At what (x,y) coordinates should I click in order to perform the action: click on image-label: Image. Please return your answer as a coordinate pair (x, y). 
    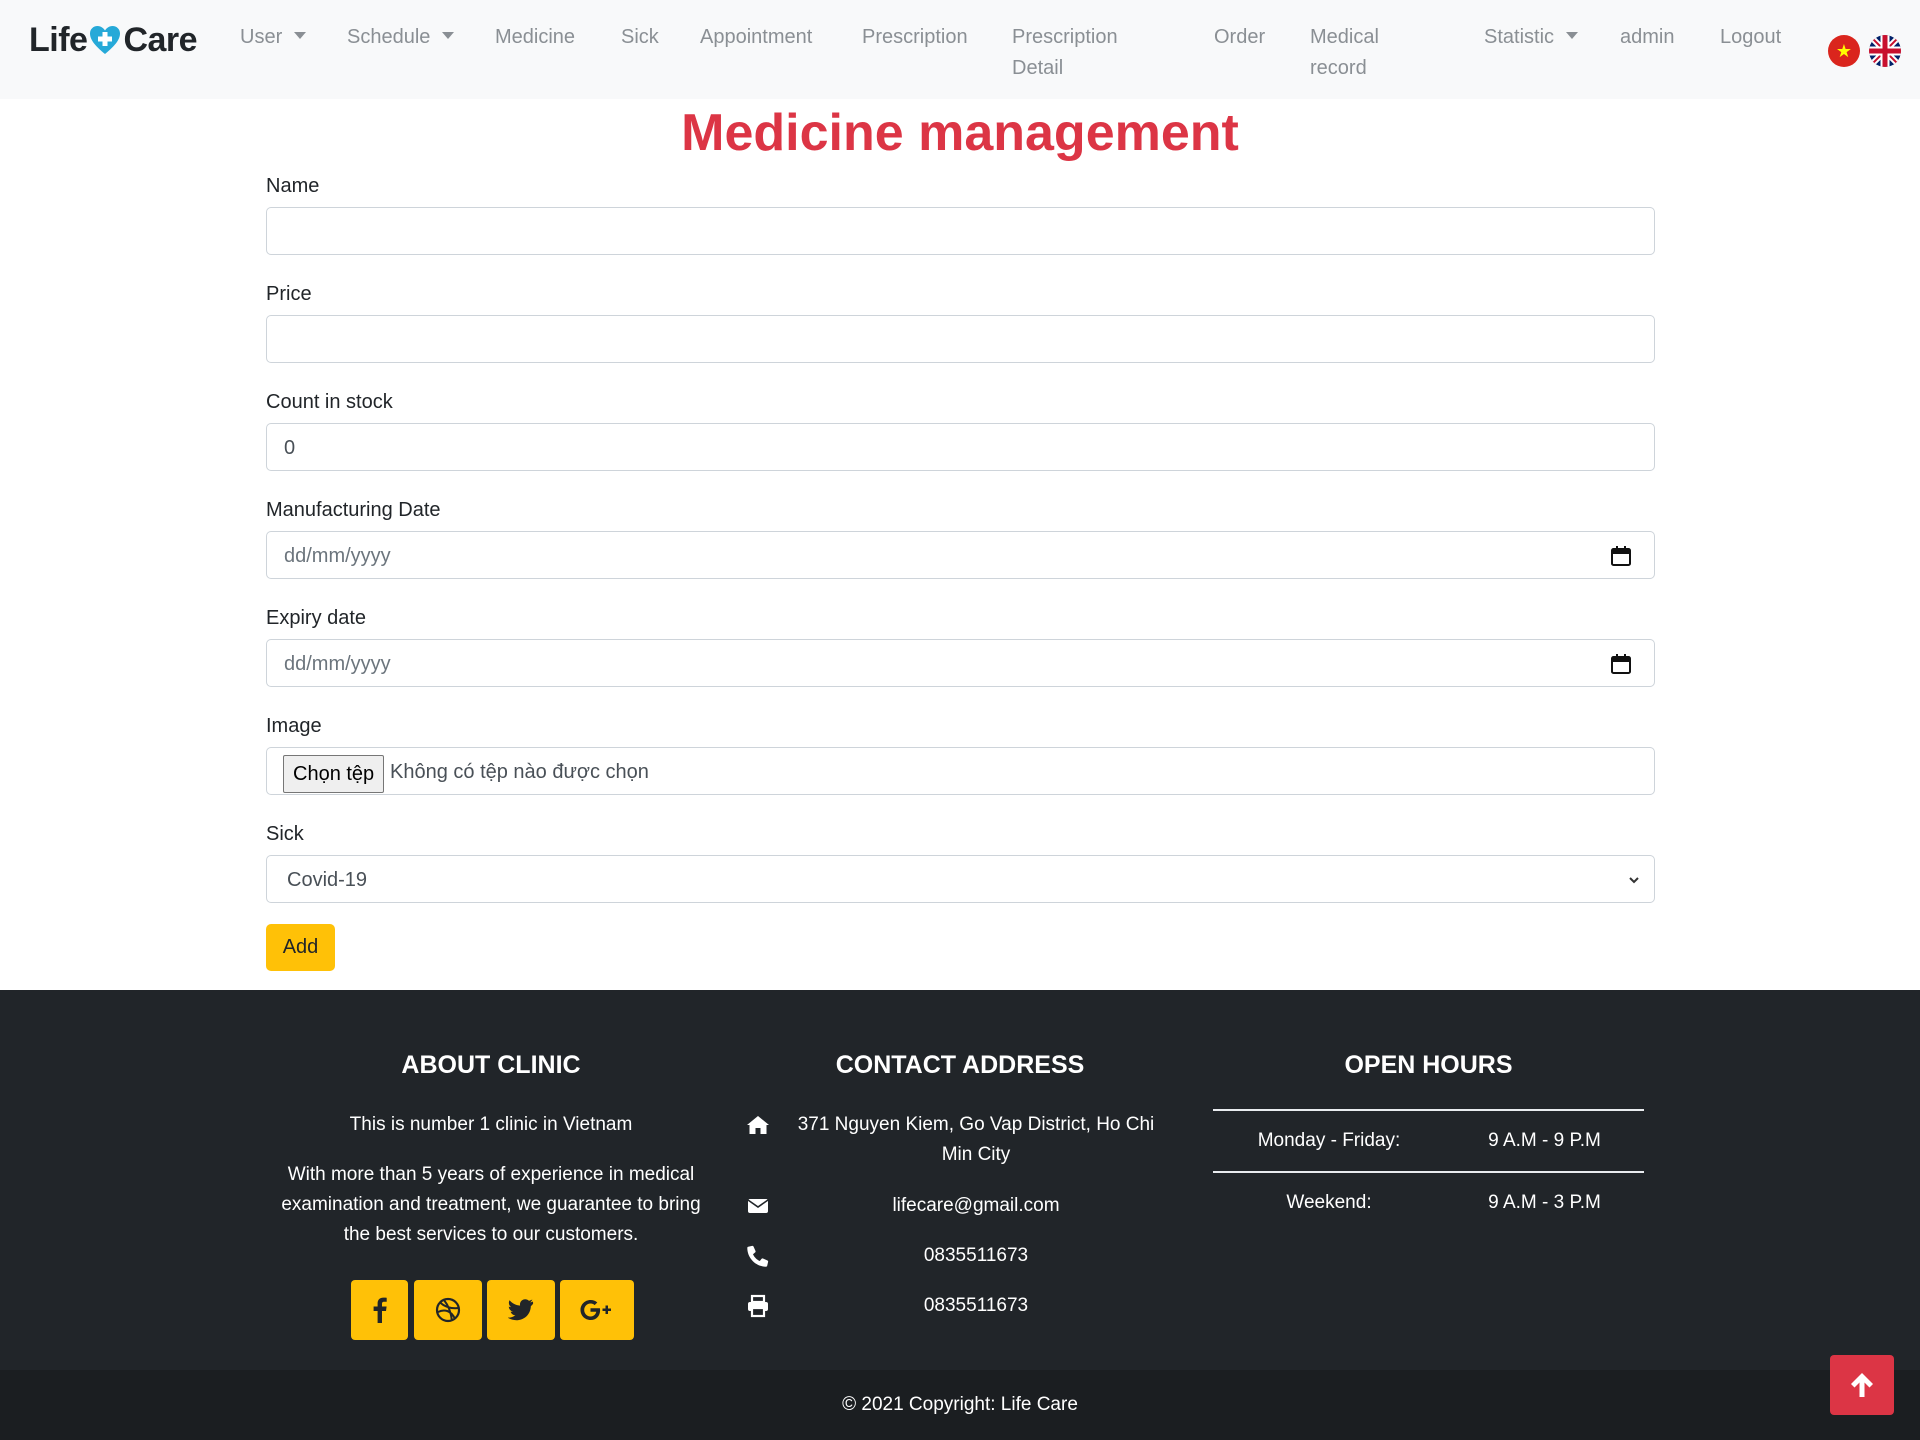
    Looking at the image, I should click on (294, 726).